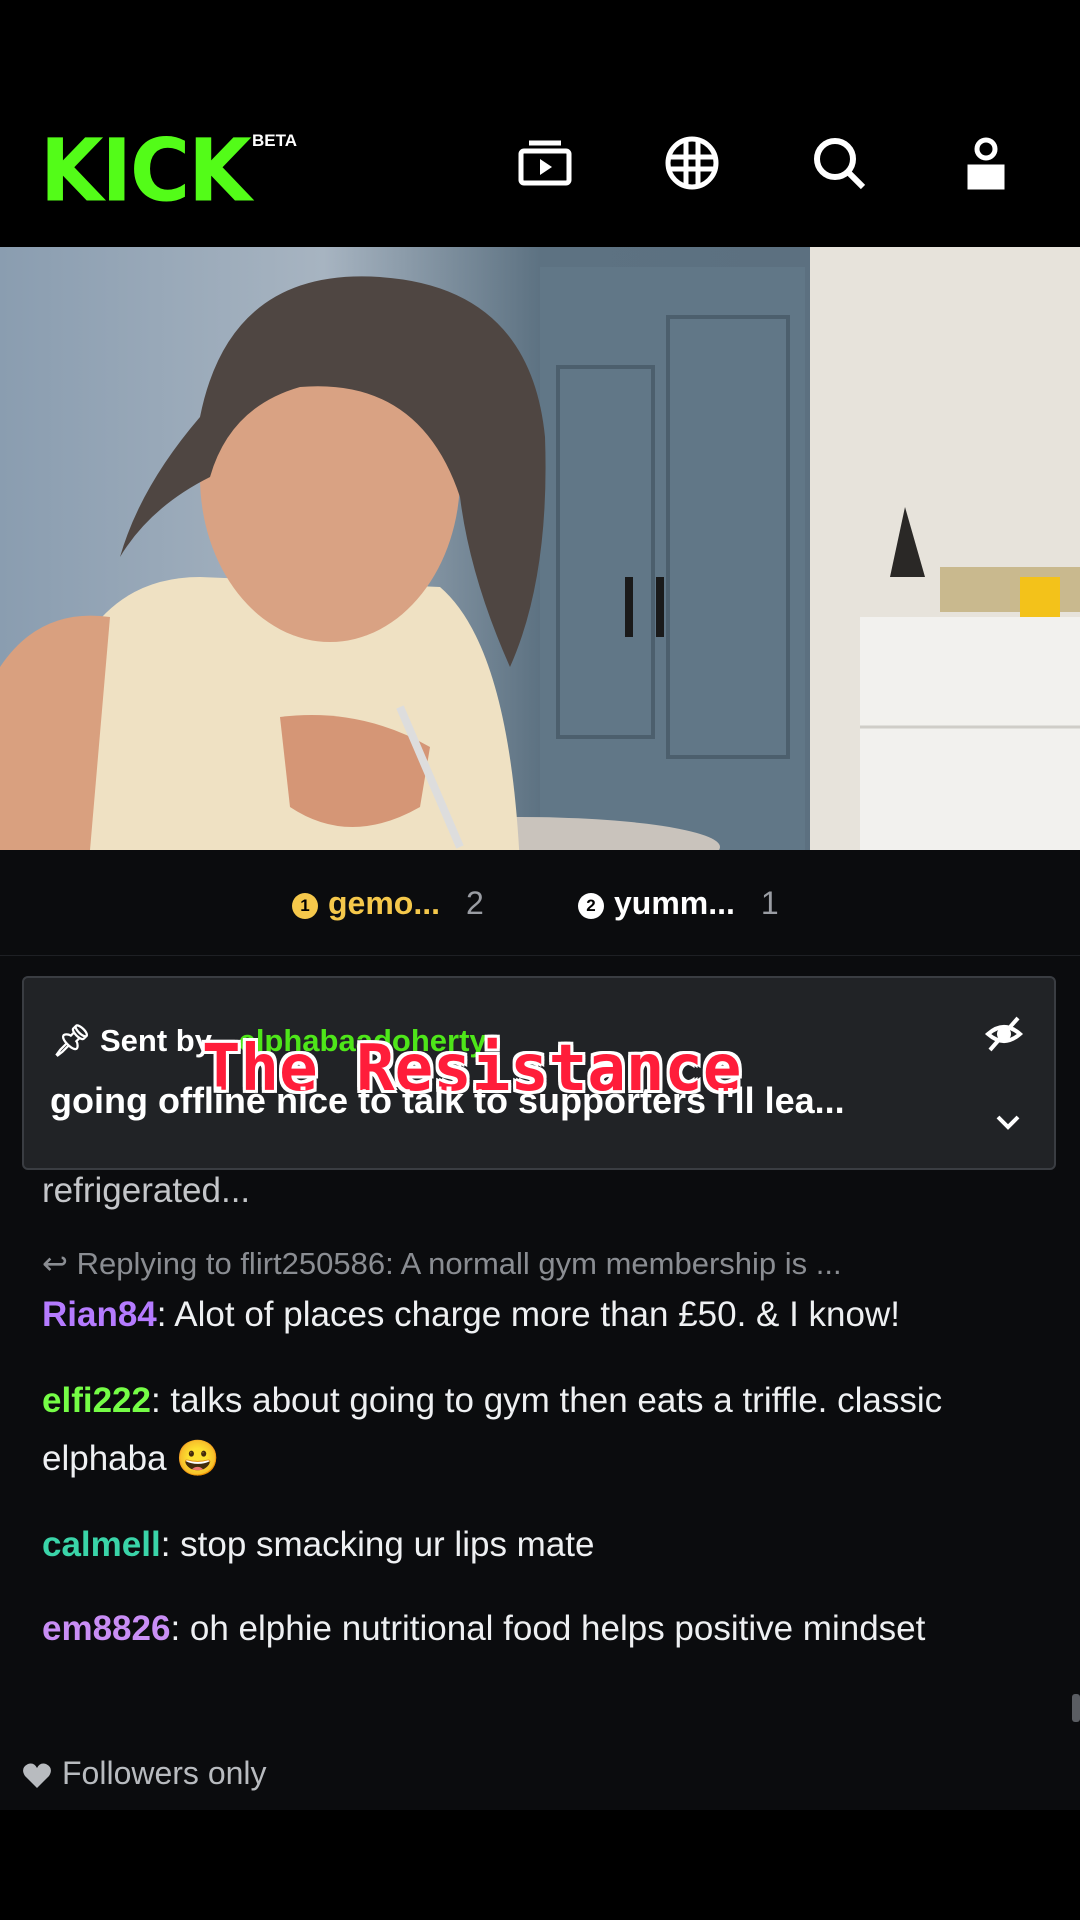 This screenshot has height=1920, width=1080. I want to click on kick-logo: KICK, so click(146, 171).